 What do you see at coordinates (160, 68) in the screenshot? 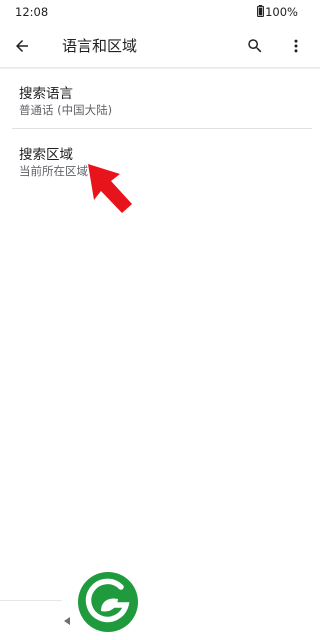
I see `app-bar-divider` at bounding box center [160, 68].